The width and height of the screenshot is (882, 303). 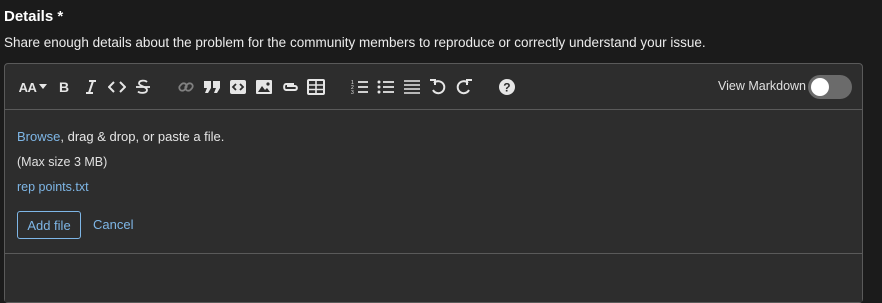 I want to click on upload-instructions-text: , drag & drop, or paste a file., so click(x=142, y=136).